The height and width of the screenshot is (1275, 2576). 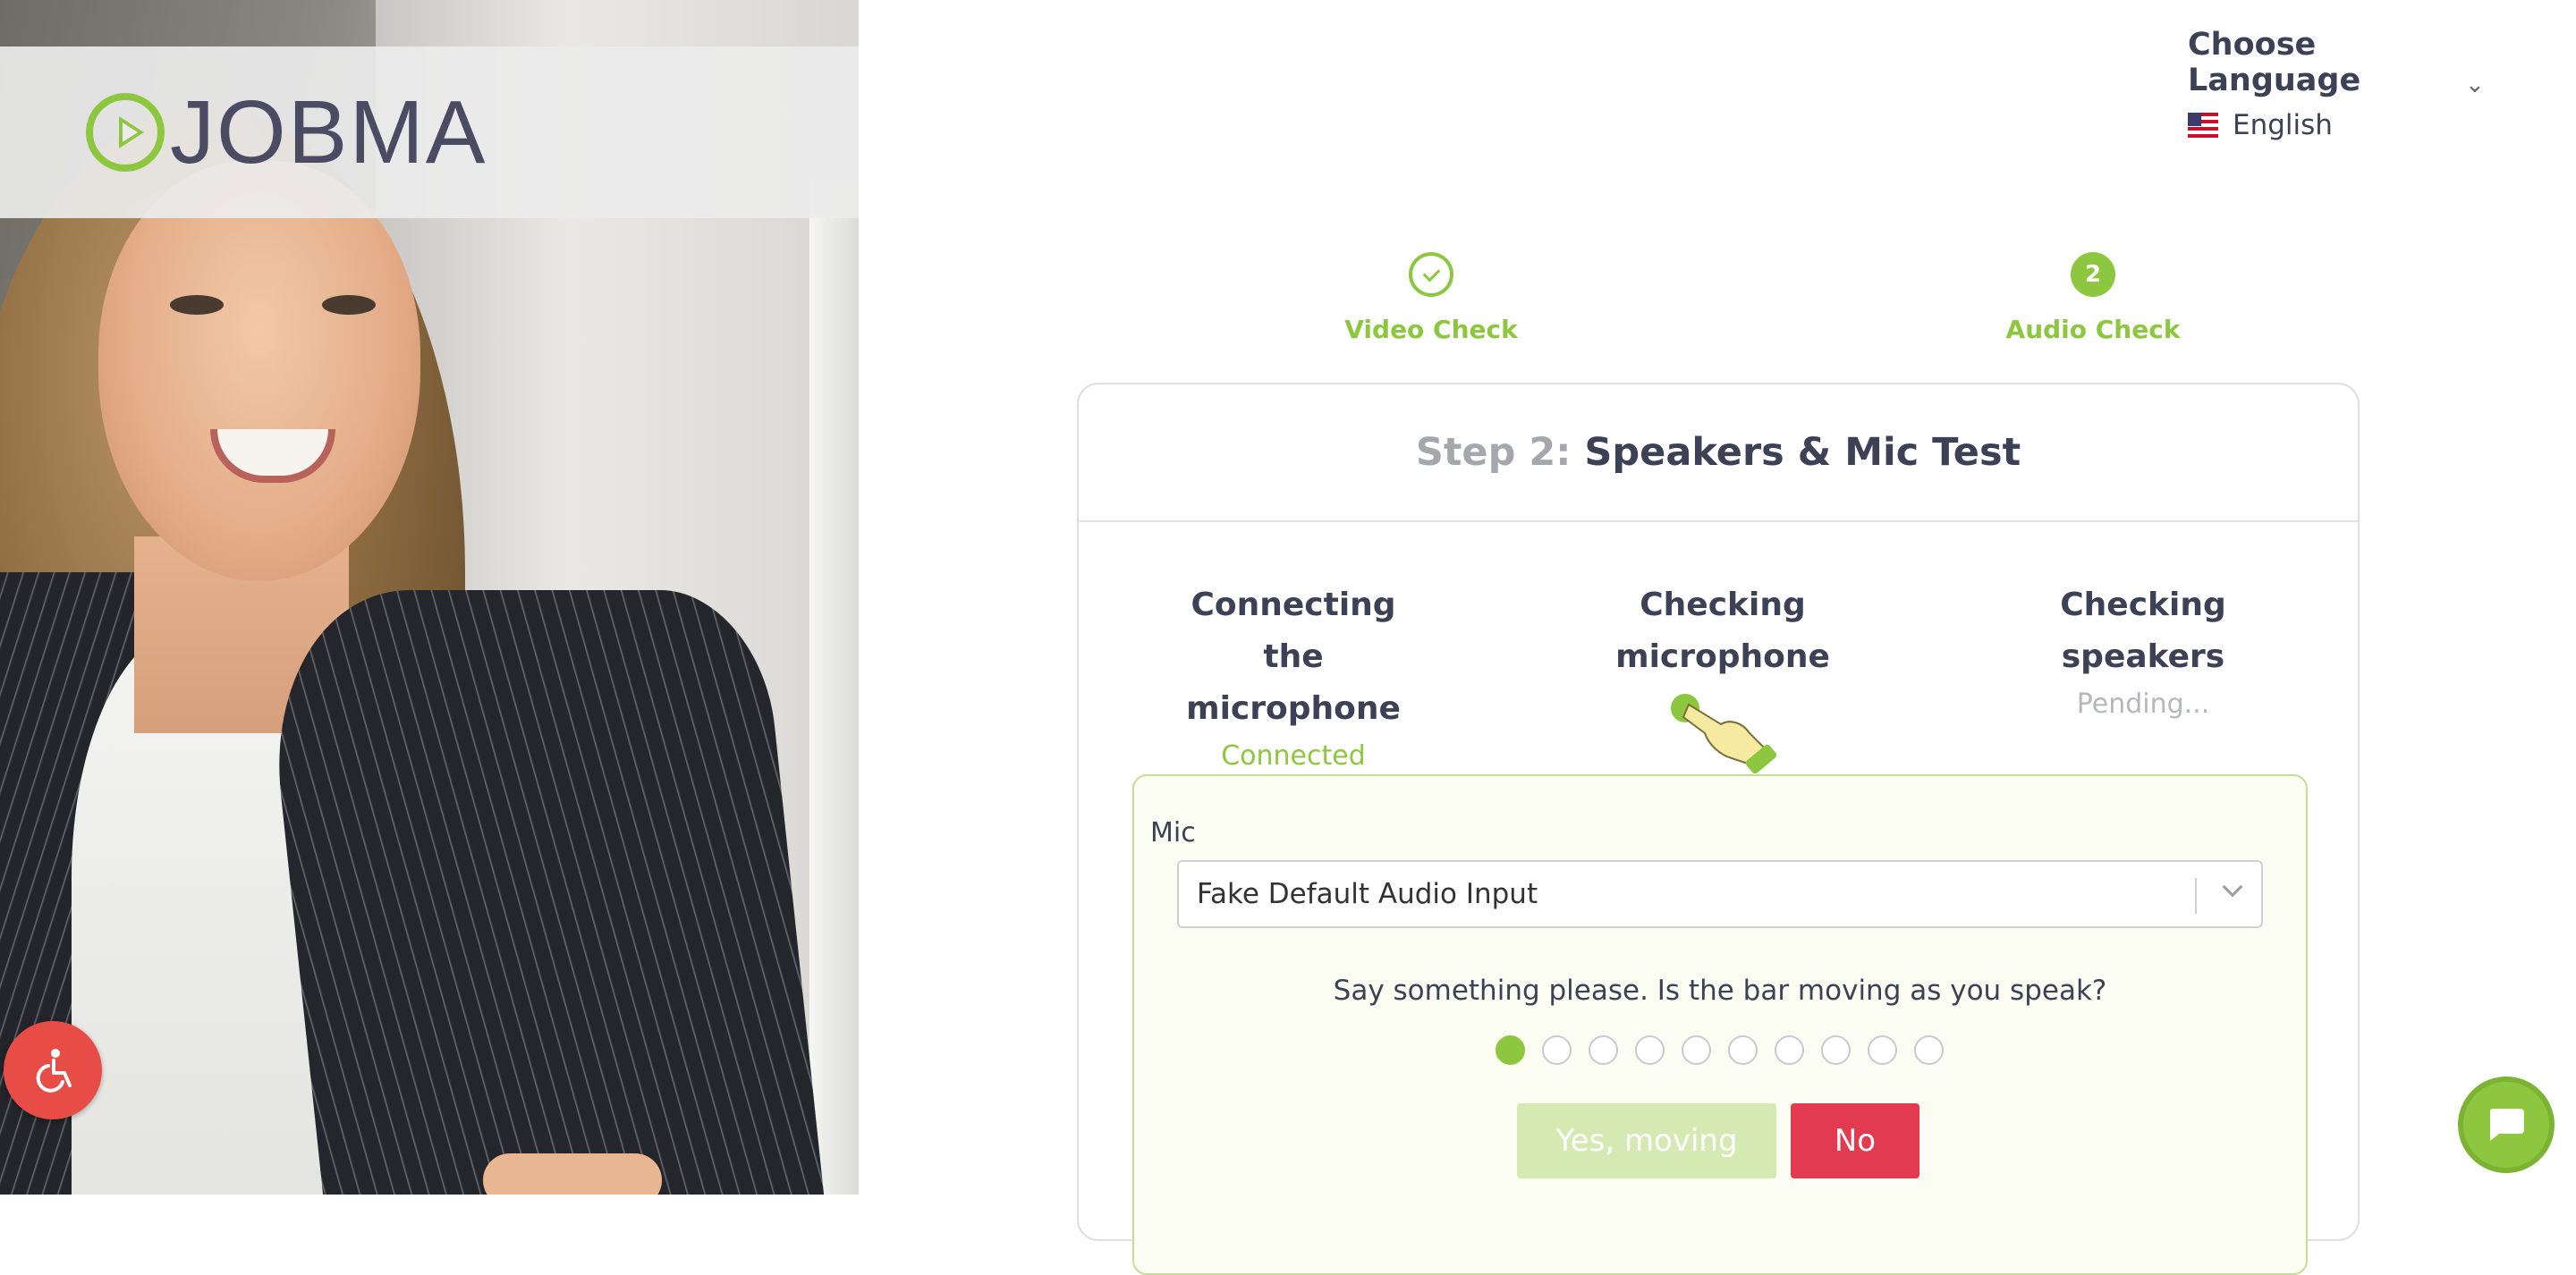 I want to click on step-label: Audio Check, so click(x=2093, y=329).